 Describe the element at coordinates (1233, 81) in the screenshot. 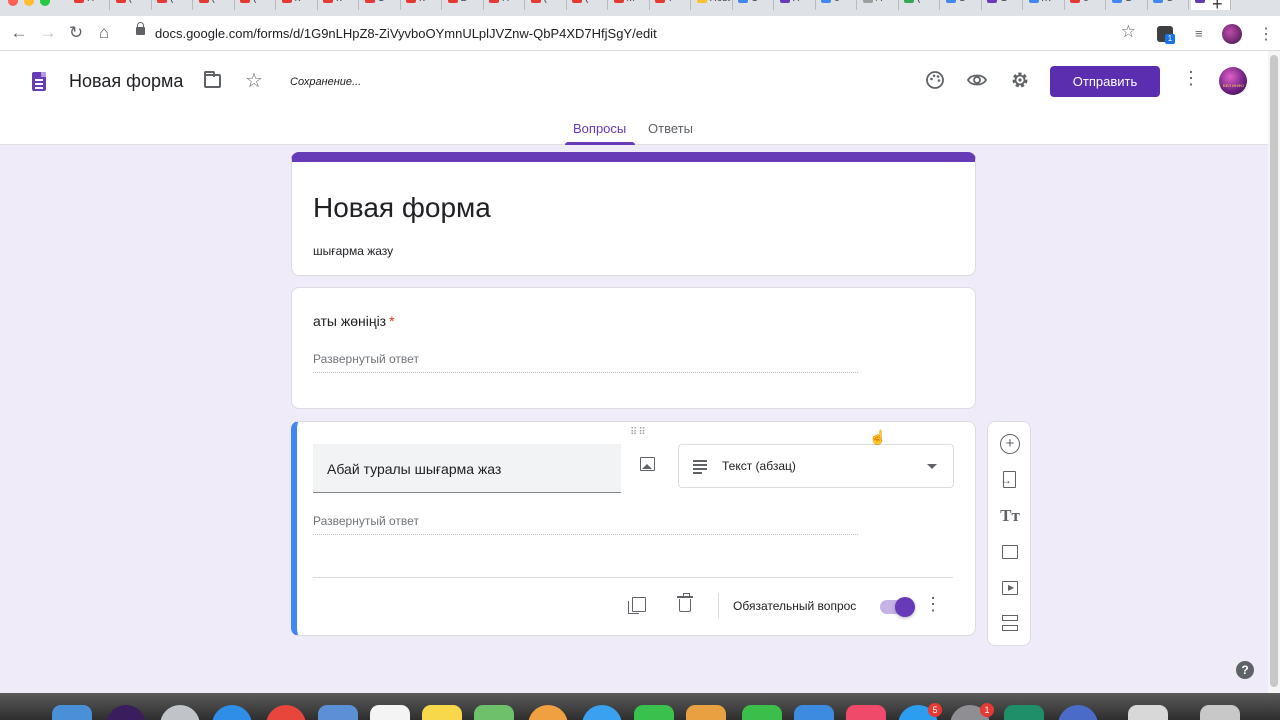

I see `user-avatar: БЕЛ ИНФО` at that location.